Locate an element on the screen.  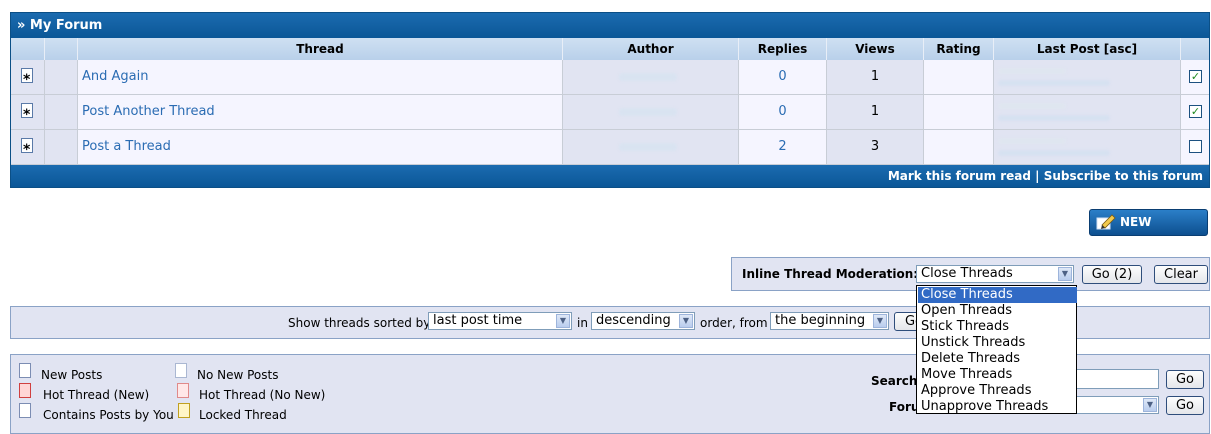
legend-new-posts: New Posts is located at coordinates (72, 375).